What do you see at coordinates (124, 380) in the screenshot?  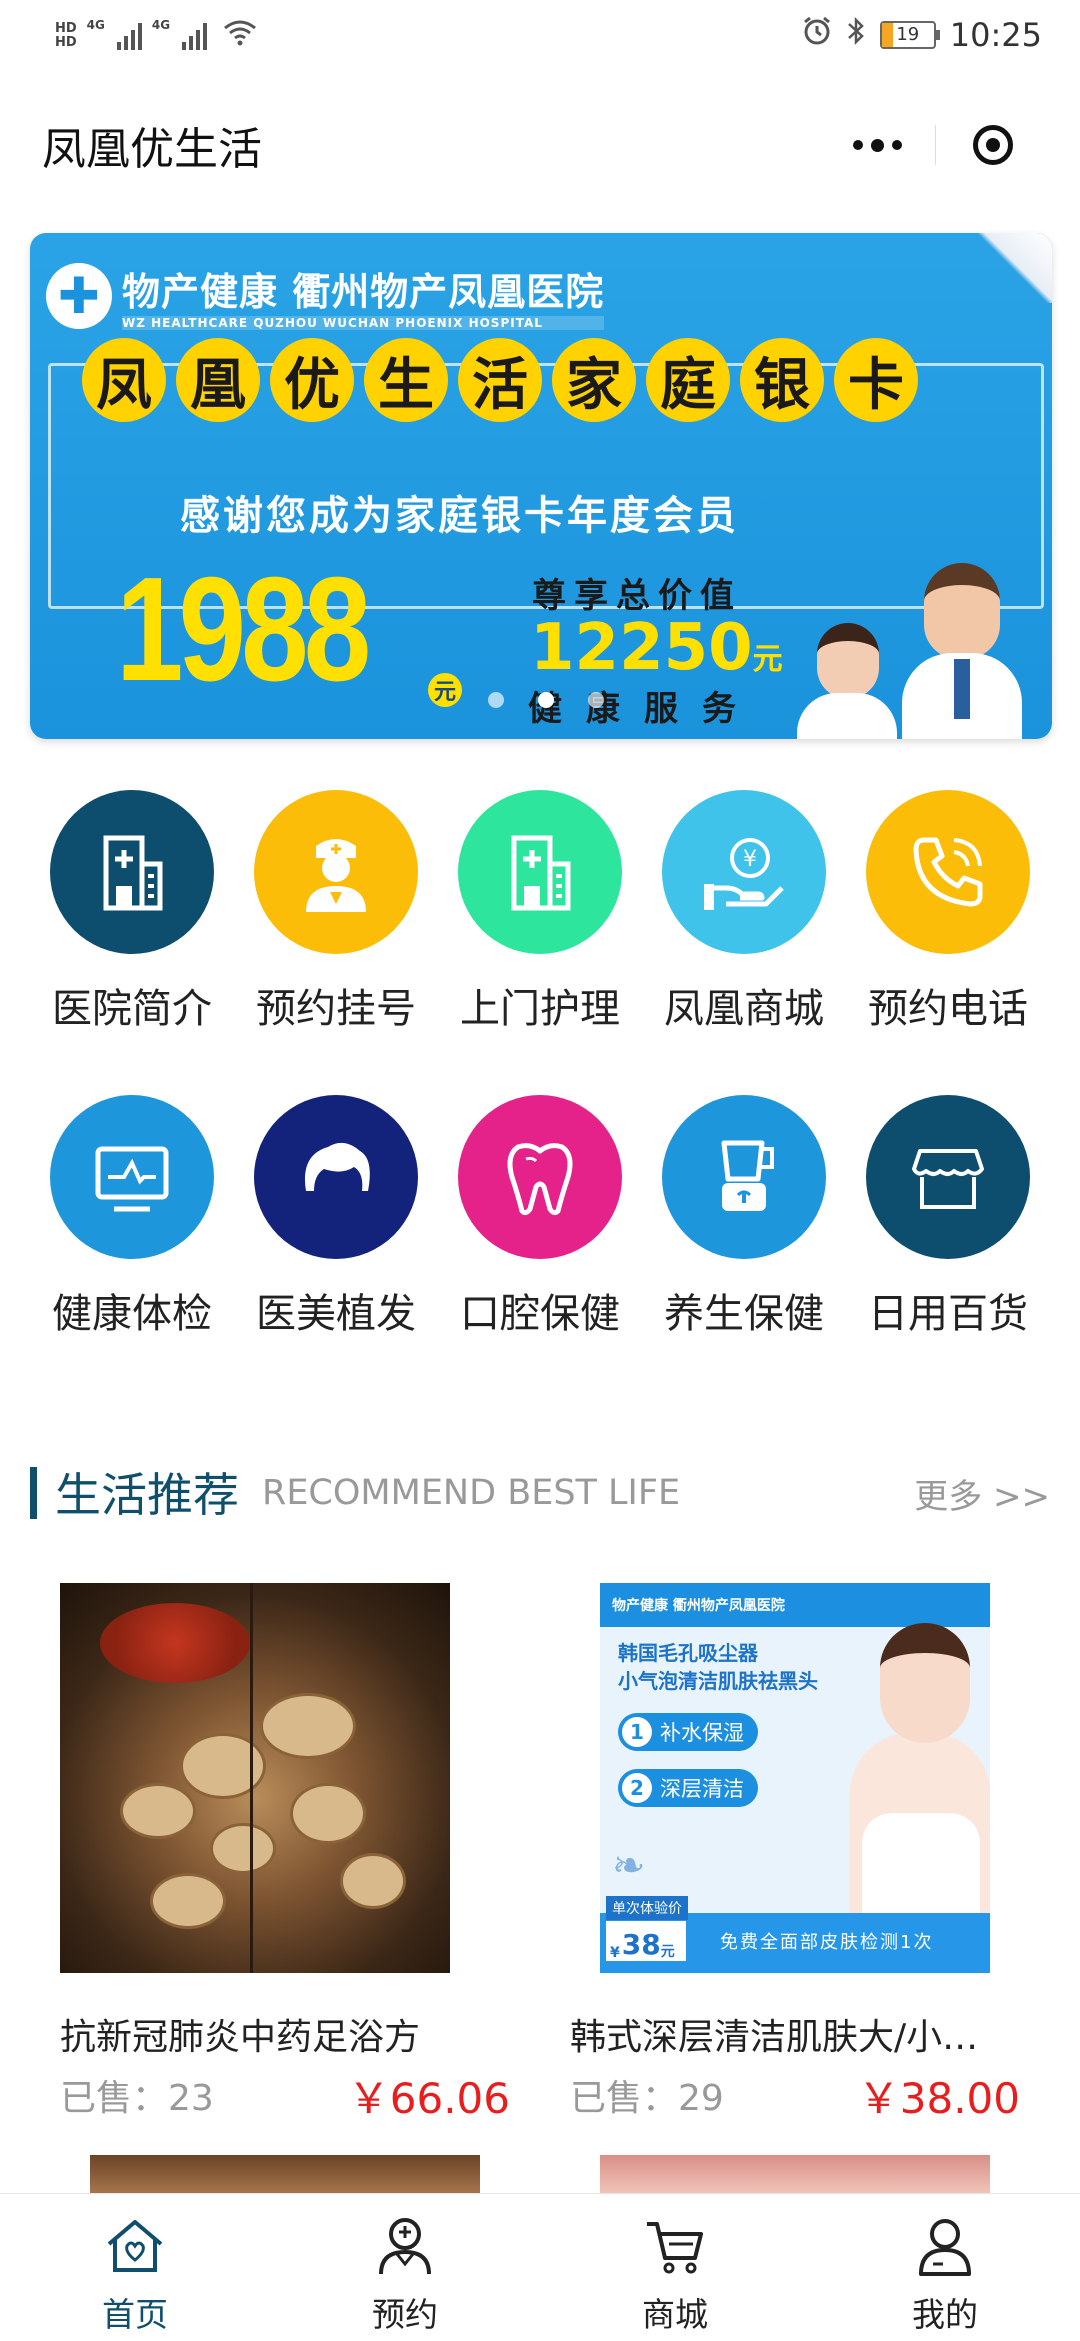 I see `headline-char: 凤` at bounding box center [124, 380].